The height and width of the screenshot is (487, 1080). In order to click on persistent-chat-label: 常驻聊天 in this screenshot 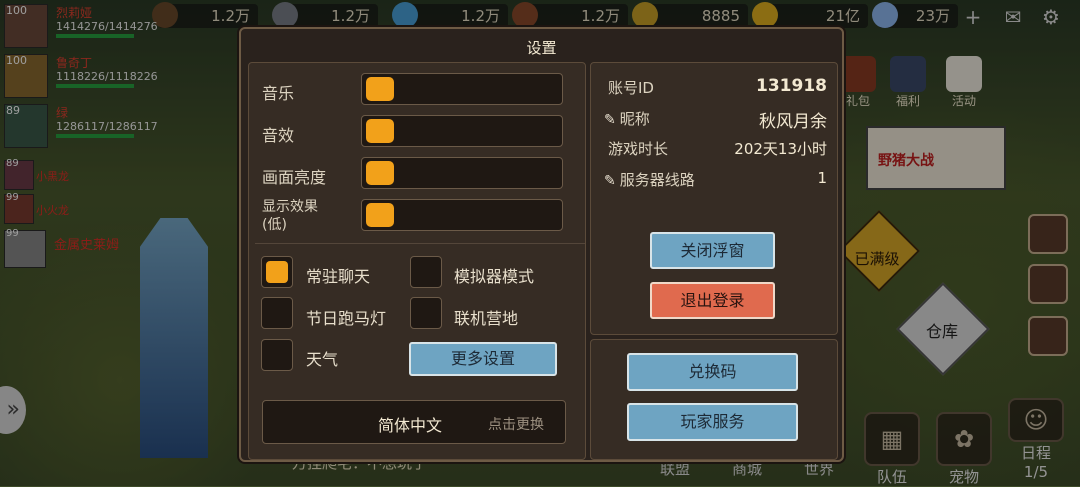, I will do `click(338, 276)`.